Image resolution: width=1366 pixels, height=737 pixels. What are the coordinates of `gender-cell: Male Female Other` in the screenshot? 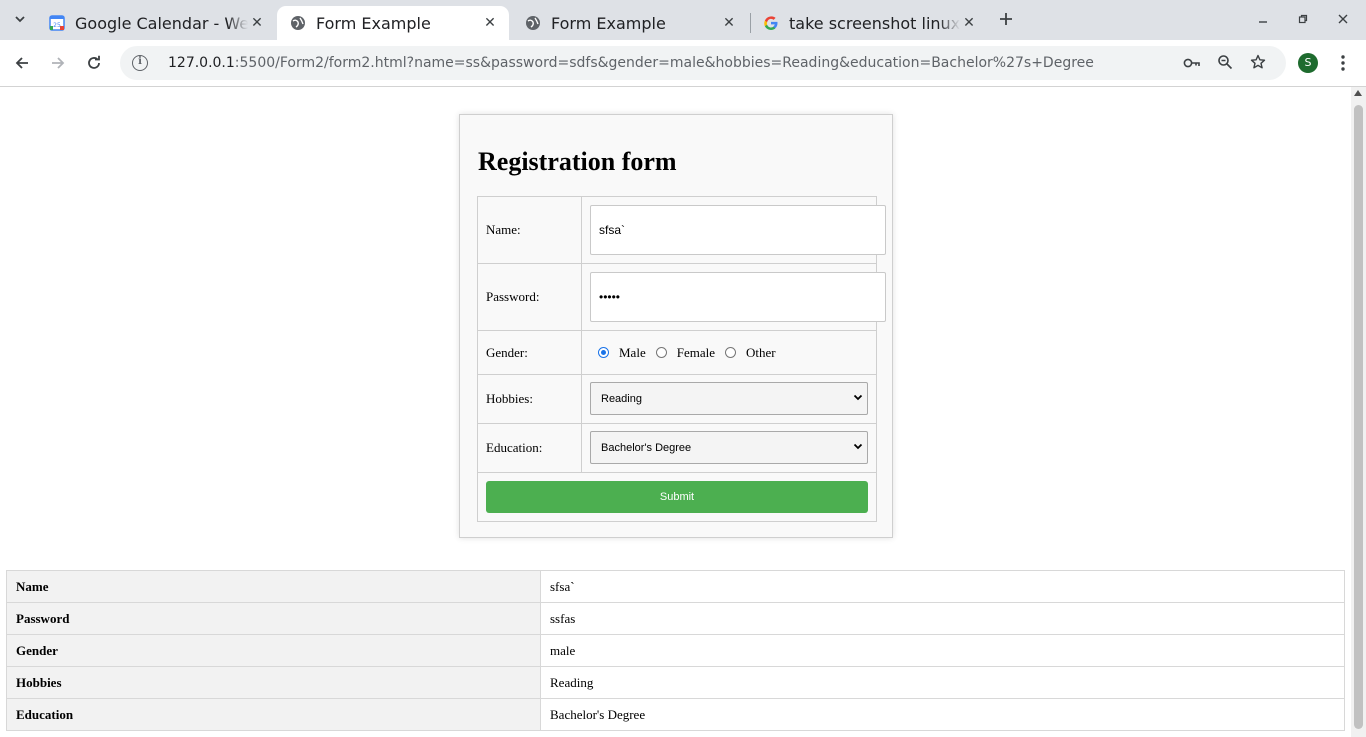 It's located at (729, 352).